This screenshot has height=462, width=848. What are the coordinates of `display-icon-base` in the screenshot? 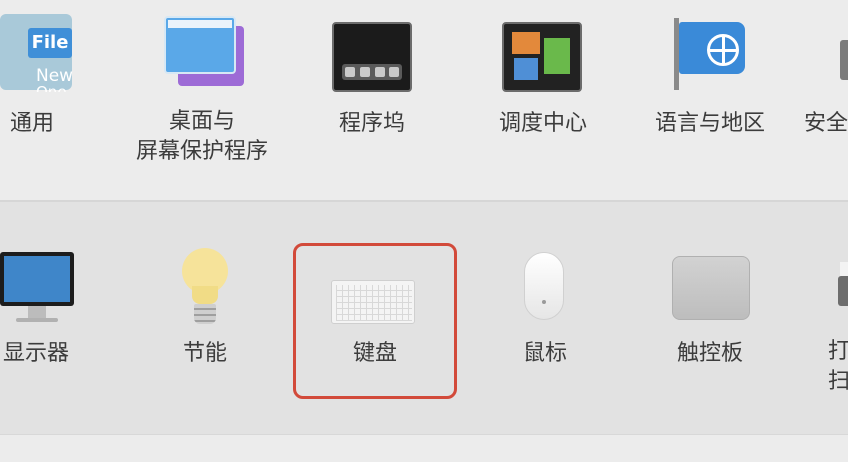 It's located at (37, 320).